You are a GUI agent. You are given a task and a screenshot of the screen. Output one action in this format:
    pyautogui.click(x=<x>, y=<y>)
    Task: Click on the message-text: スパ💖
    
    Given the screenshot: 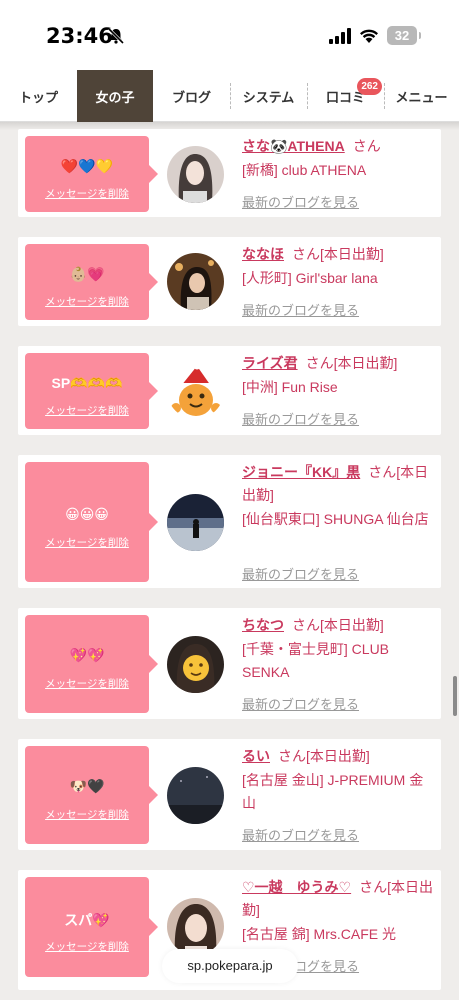 What is the action you would take?
    pyautogui.click(x=87, y=920)
    